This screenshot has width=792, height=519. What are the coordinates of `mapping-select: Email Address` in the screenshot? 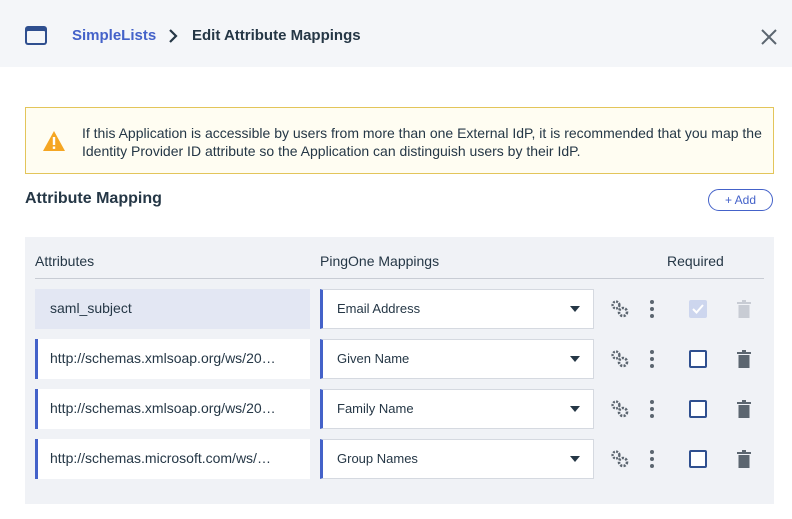 It's located at (457, 309).